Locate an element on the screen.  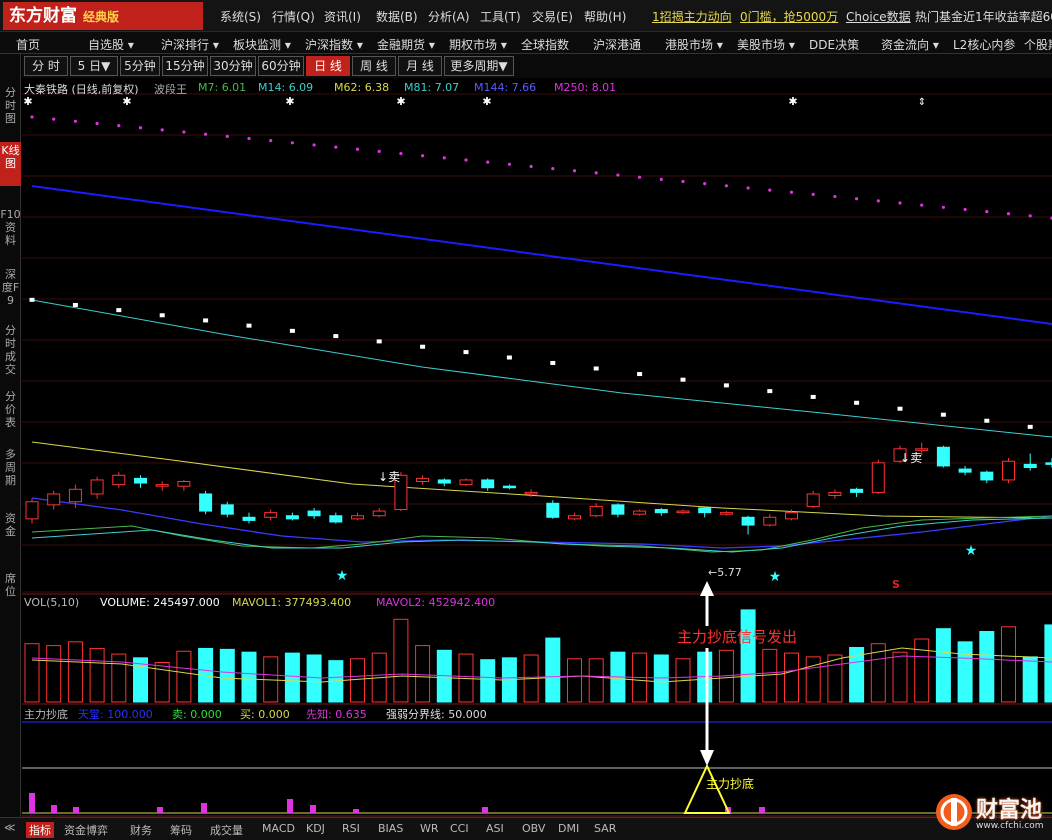
nav-home: 首页 is located at coordinates (28, 44).